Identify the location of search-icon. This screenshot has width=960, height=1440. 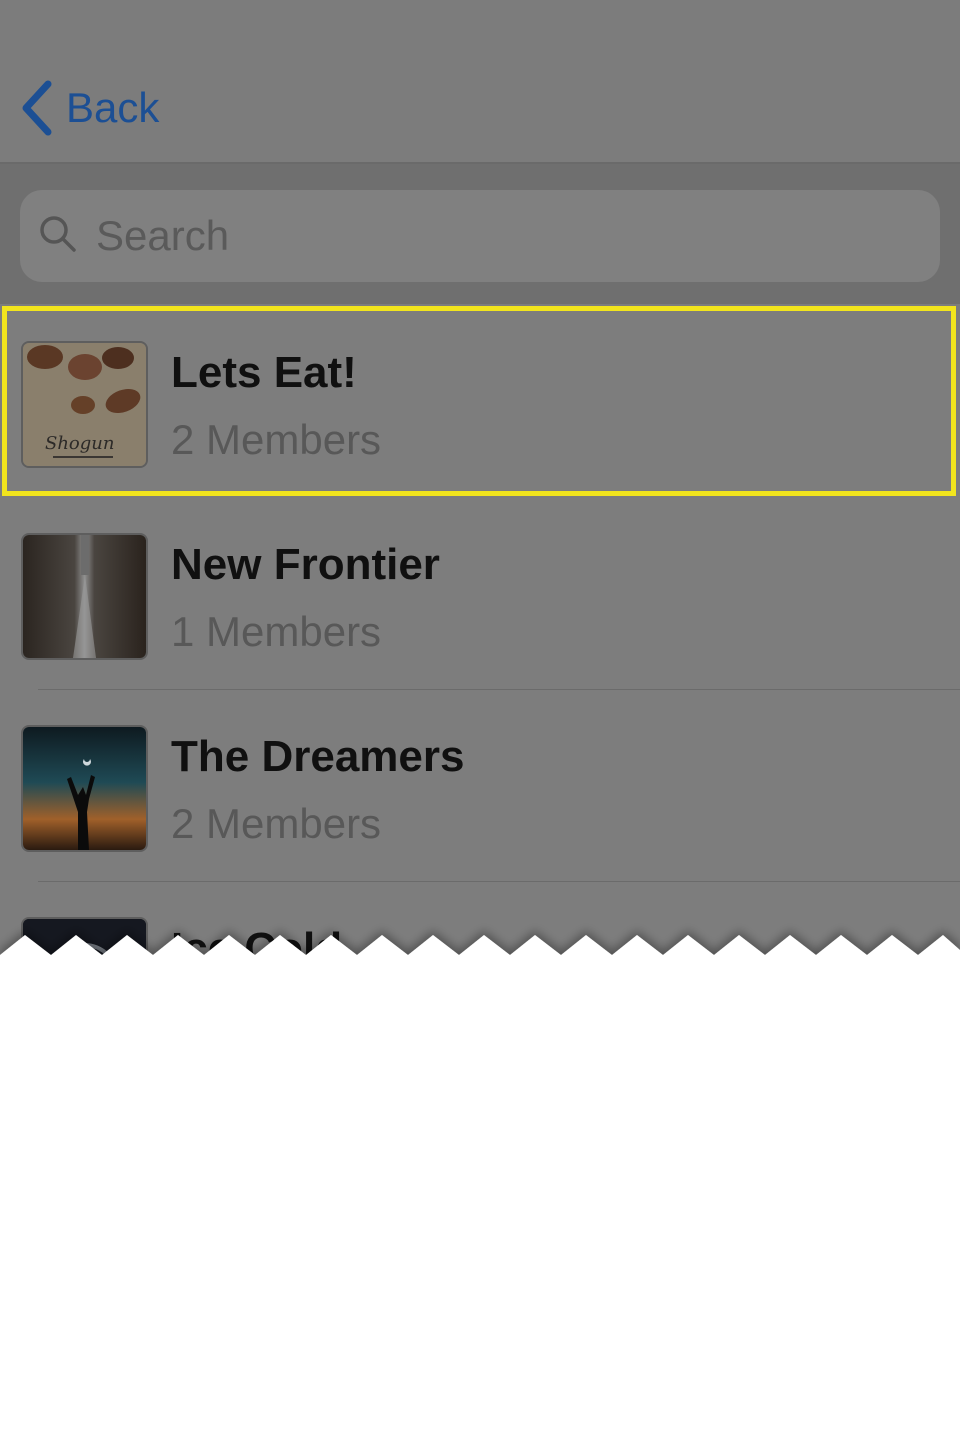
(58, 236).